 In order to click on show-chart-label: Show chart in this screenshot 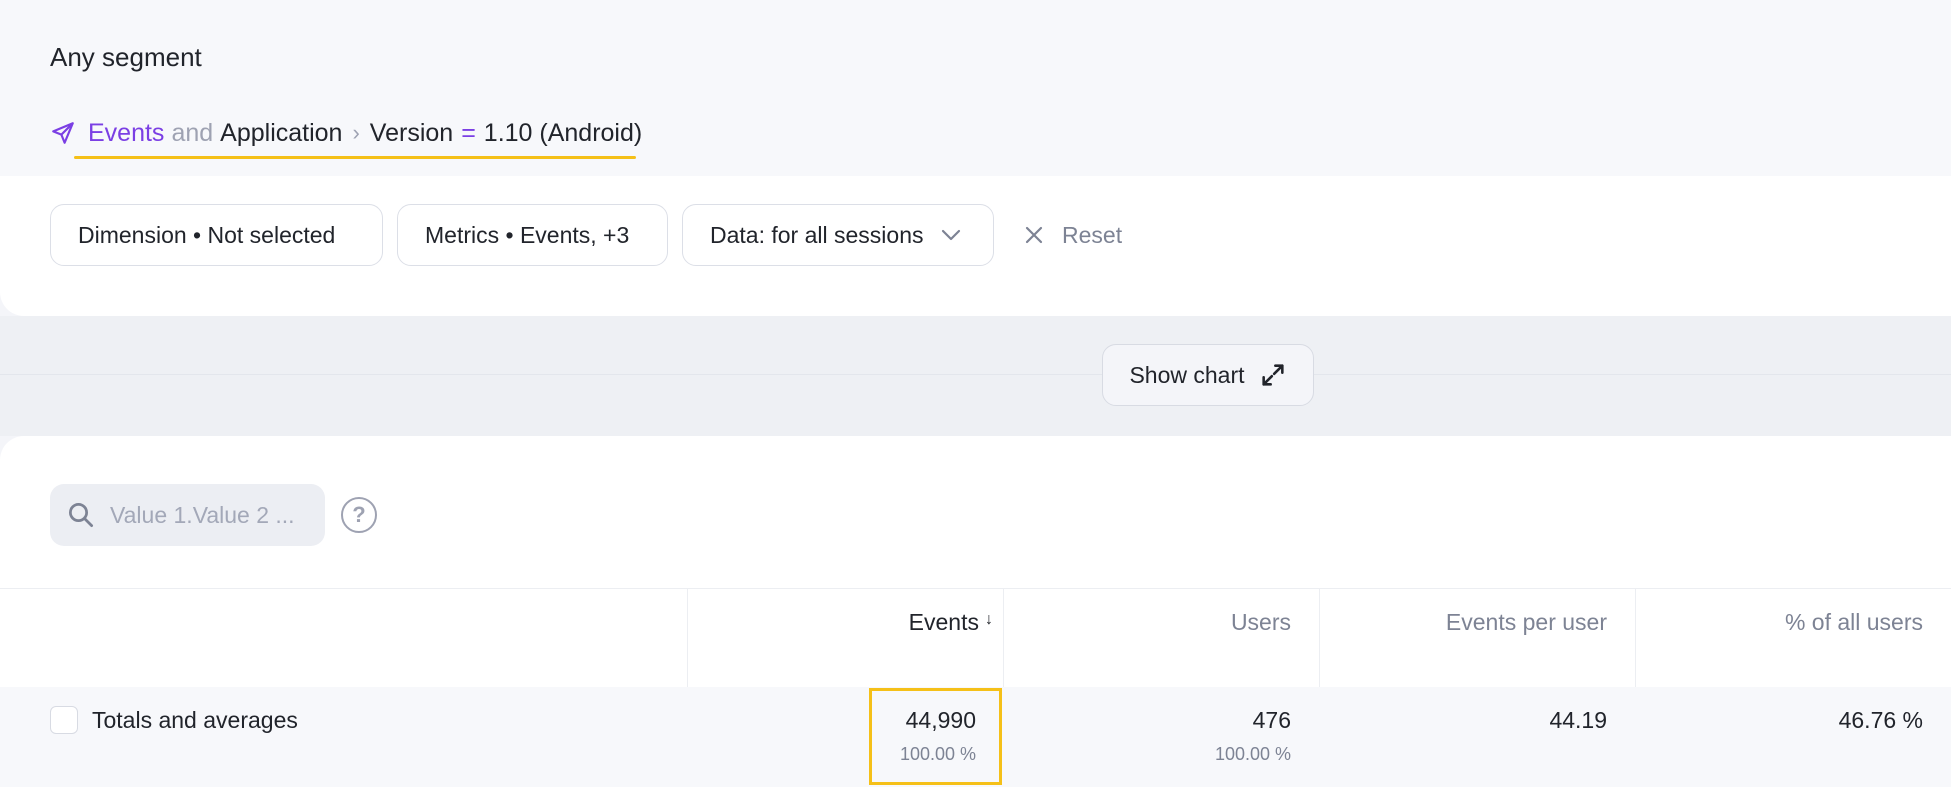, I will do `click(1187, 374)`.